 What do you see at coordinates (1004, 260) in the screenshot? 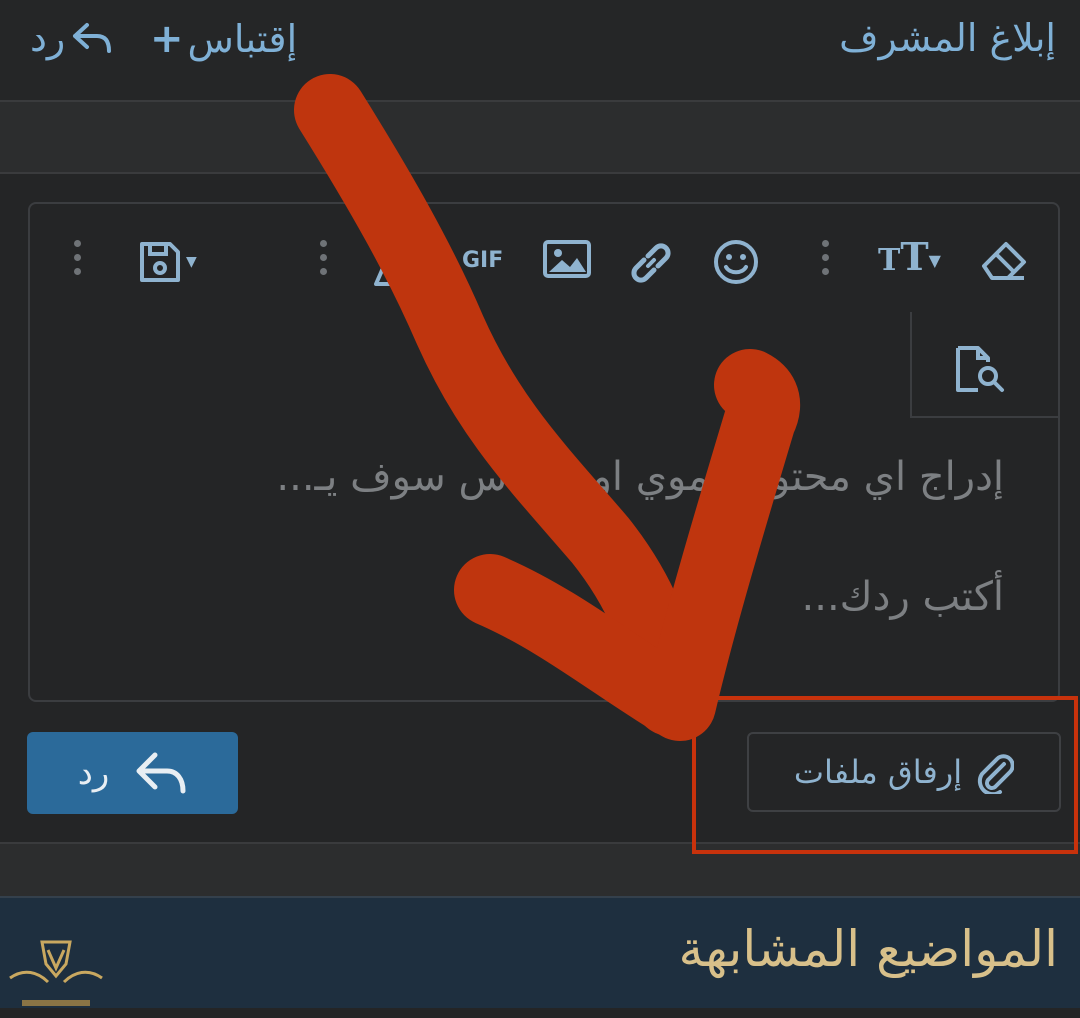
I see `eraser-icon` at bounding box center [1004, 260].